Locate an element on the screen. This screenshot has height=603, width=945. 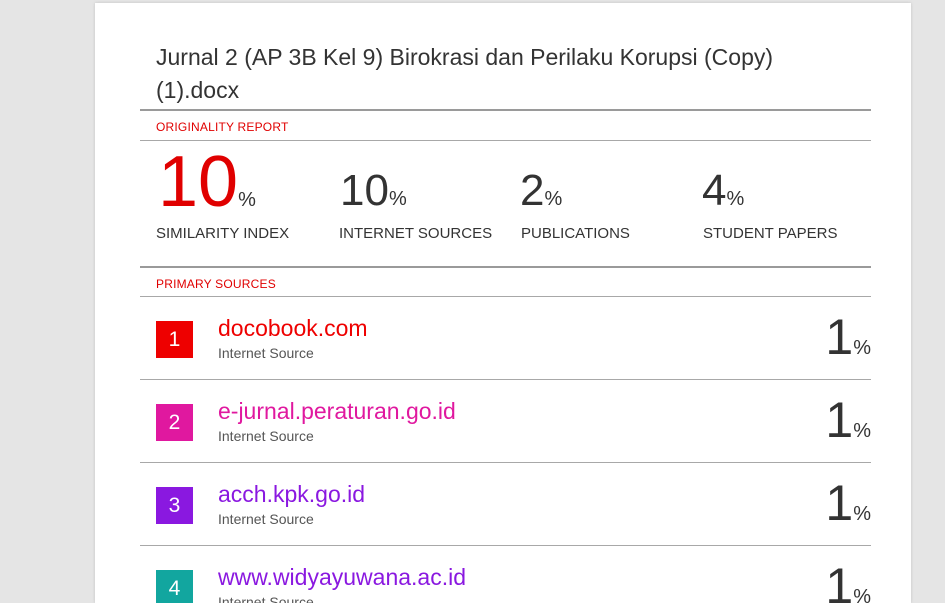
publications-stat: 2% is located at coordinates (541, 191).